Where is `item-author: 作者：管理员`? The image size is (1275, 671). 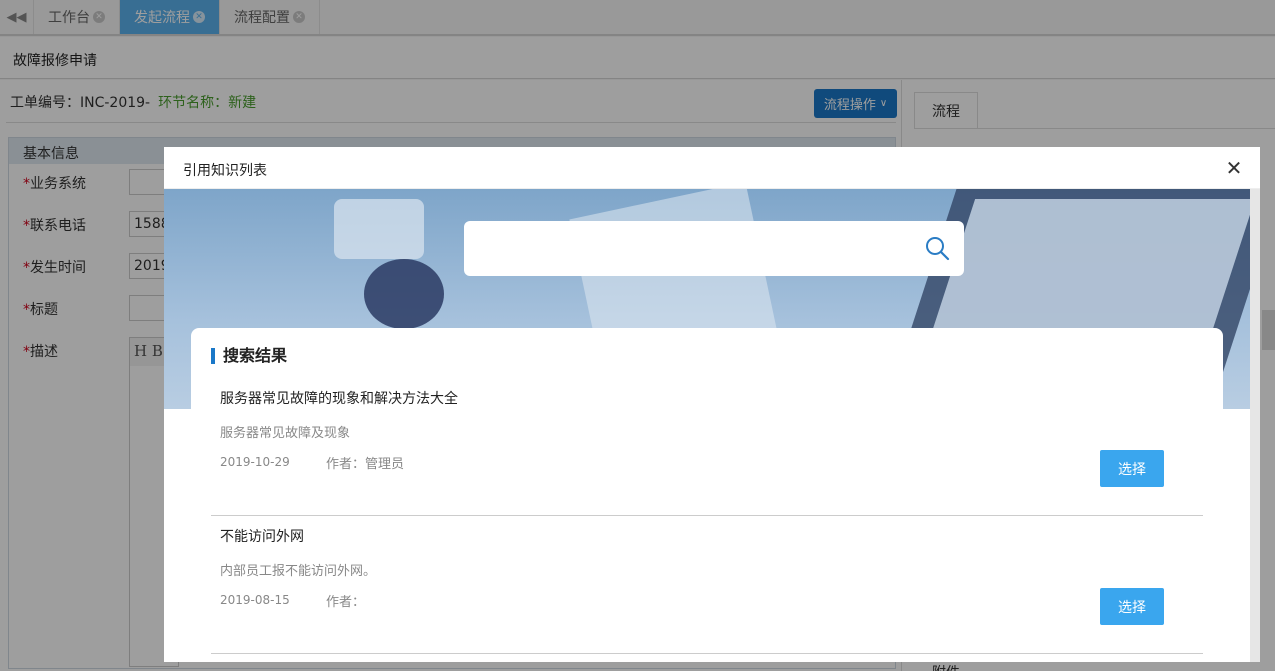 item-author: 作者：管理员 is located at coordinates (365, 464).